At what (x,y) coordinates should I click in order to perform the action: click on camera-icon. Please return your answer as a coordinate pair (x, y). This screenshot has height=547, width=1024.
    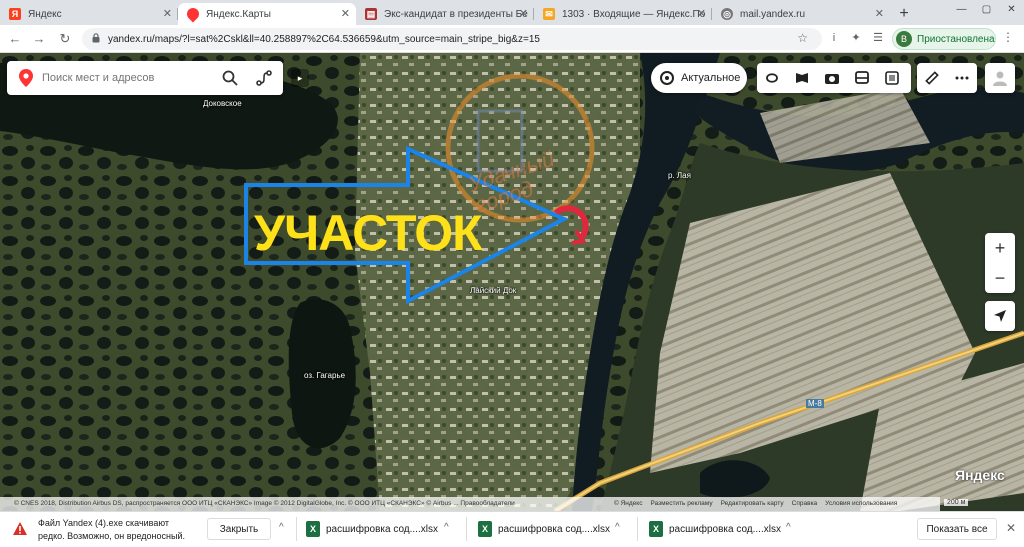
    Looking at the image, I should click on (832, 79).